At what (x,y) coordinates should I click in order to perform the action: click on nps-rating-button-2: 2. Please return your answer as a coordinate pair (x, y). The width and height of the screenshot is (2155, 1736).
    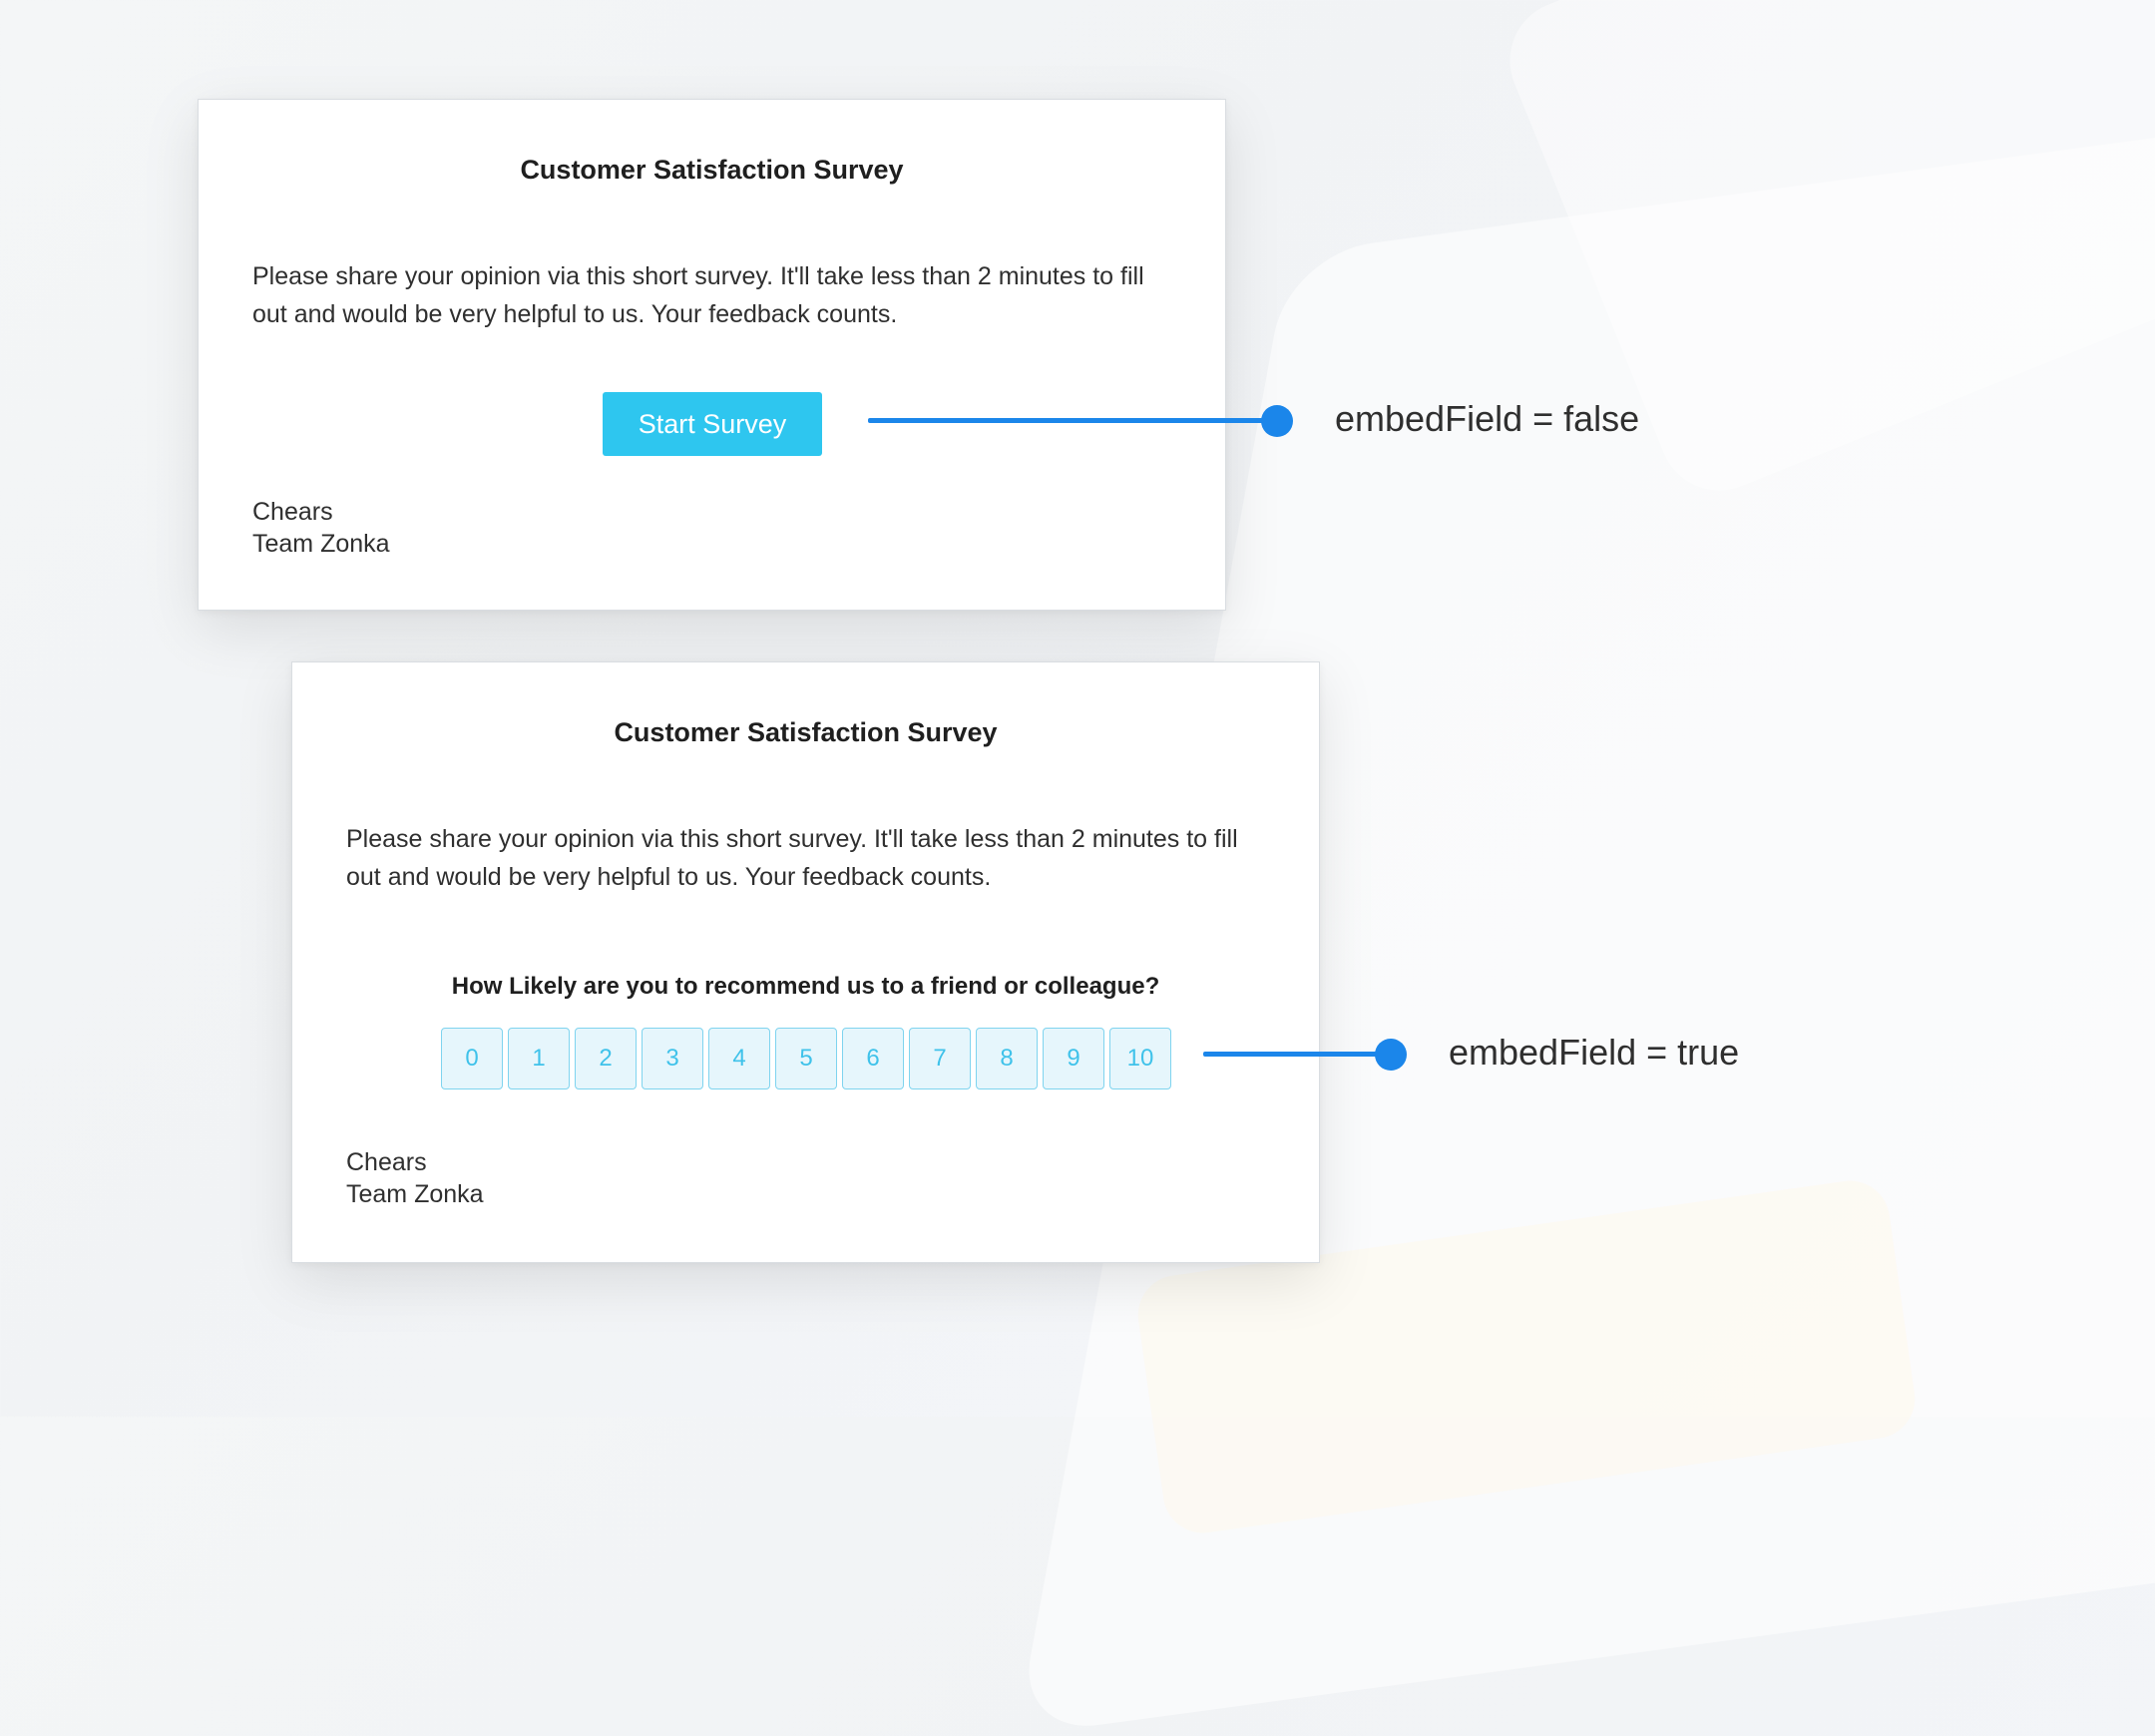
    Looking at the image, I should click on (606, 1058).